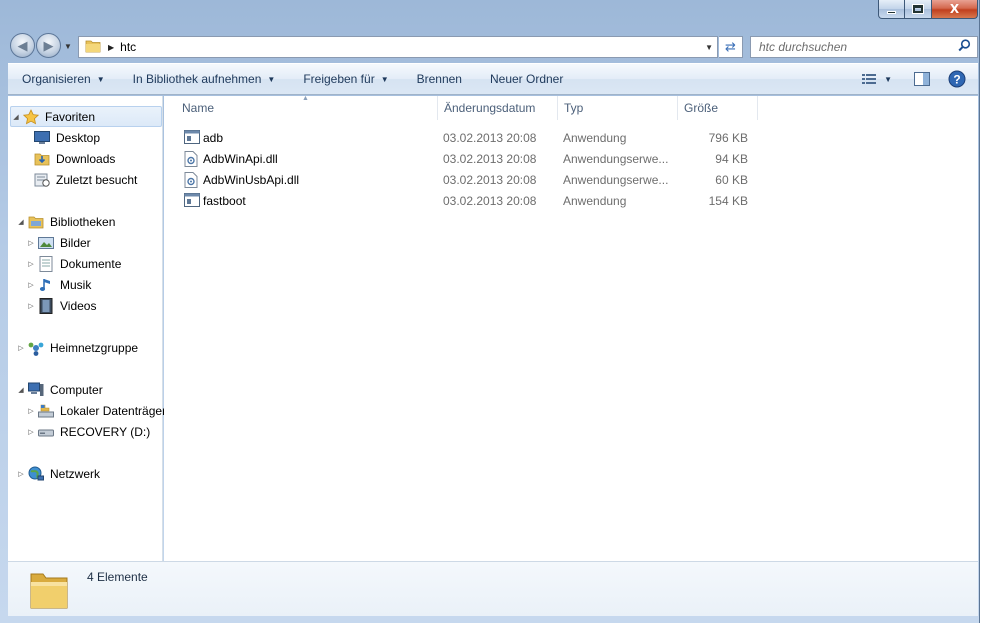 The image size is (990, 623). I want to click on tree-item-downloads: Downloads, so click(74, 158).